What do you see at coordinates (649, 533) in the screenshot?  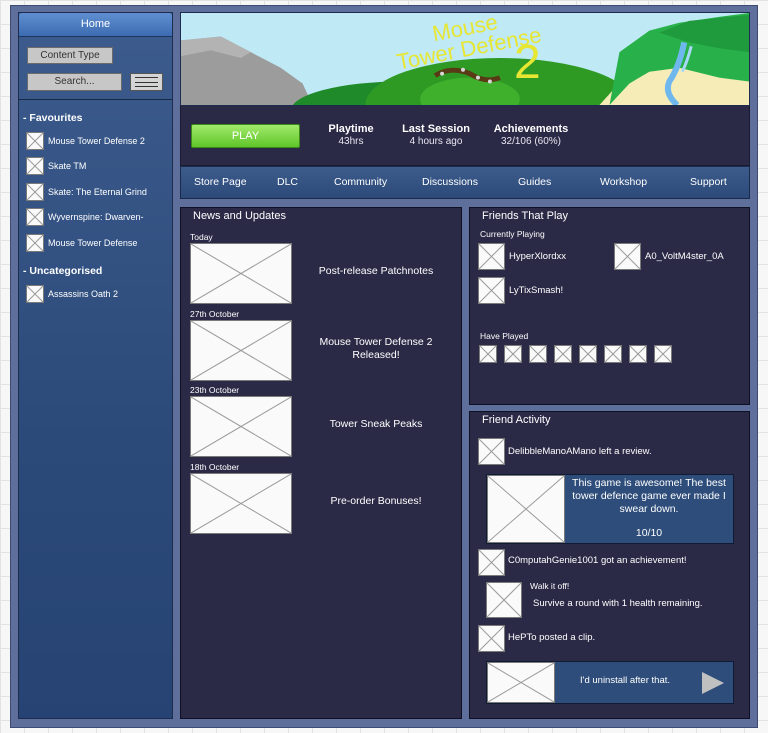 I see `review-score: 10/10` at bounding box center [649, 533].